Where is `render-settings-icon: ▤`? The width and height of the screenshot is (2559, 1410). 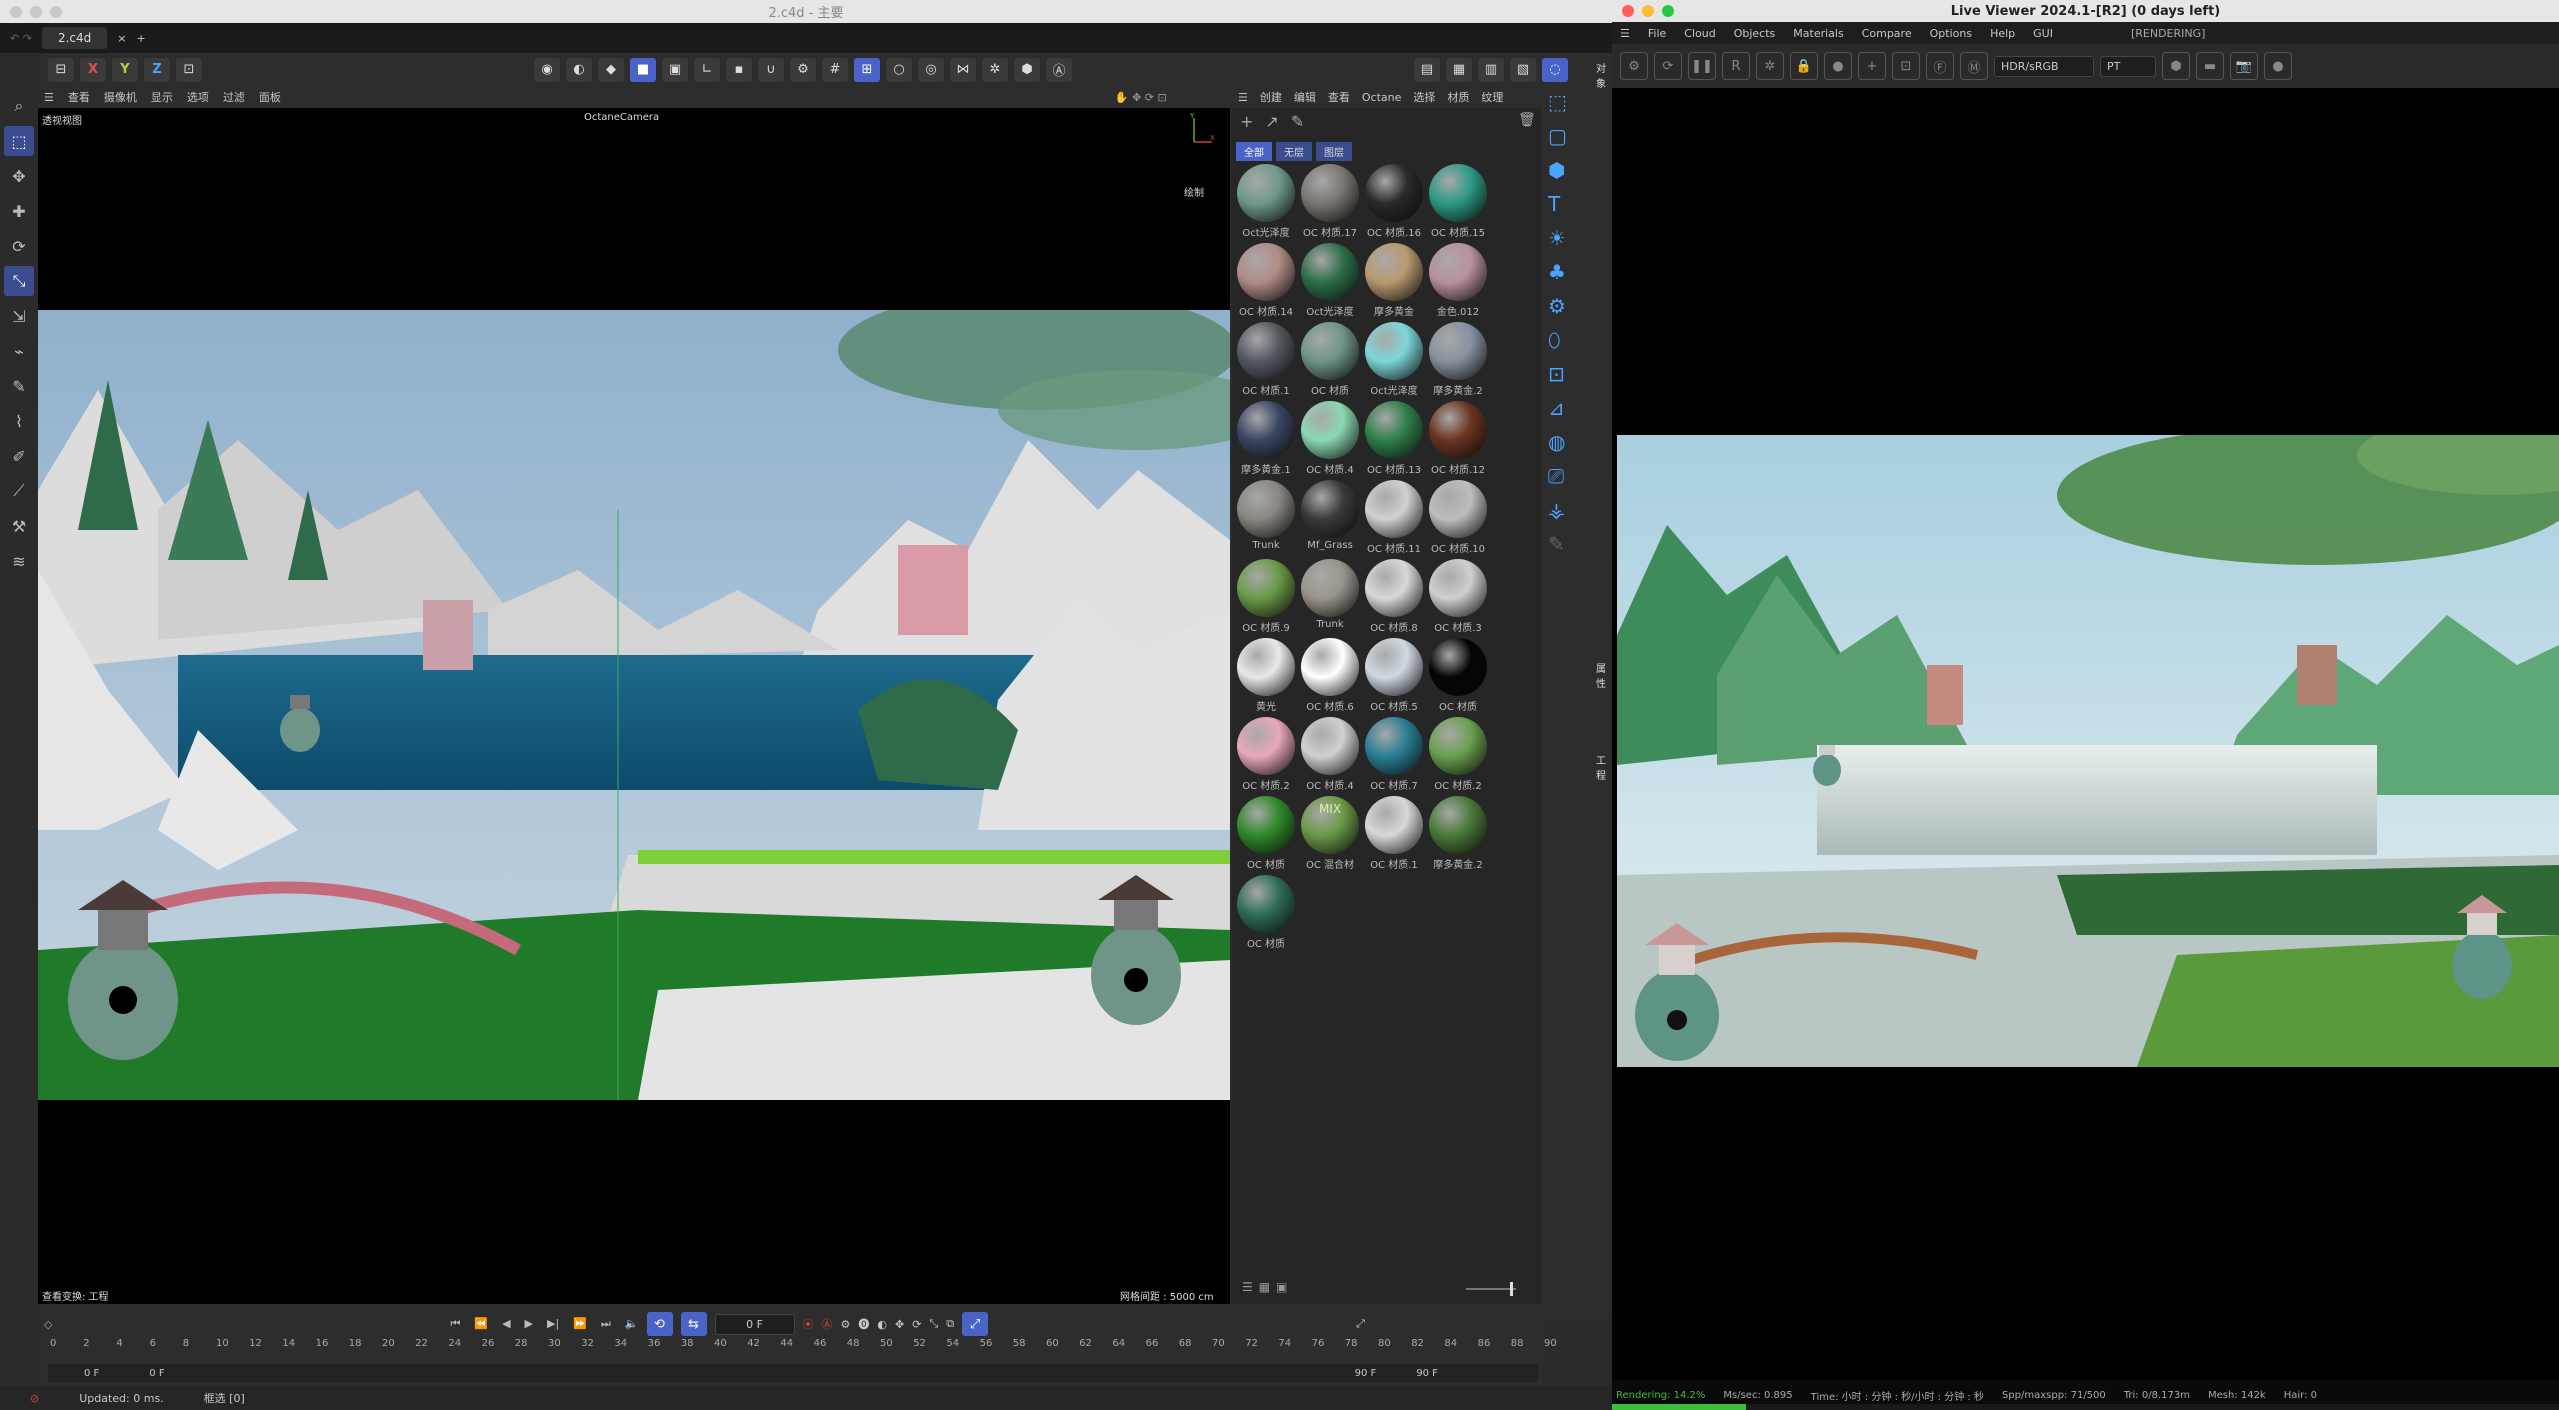 render-settings-icon: ▤ is located at coordinates (1427, 69).